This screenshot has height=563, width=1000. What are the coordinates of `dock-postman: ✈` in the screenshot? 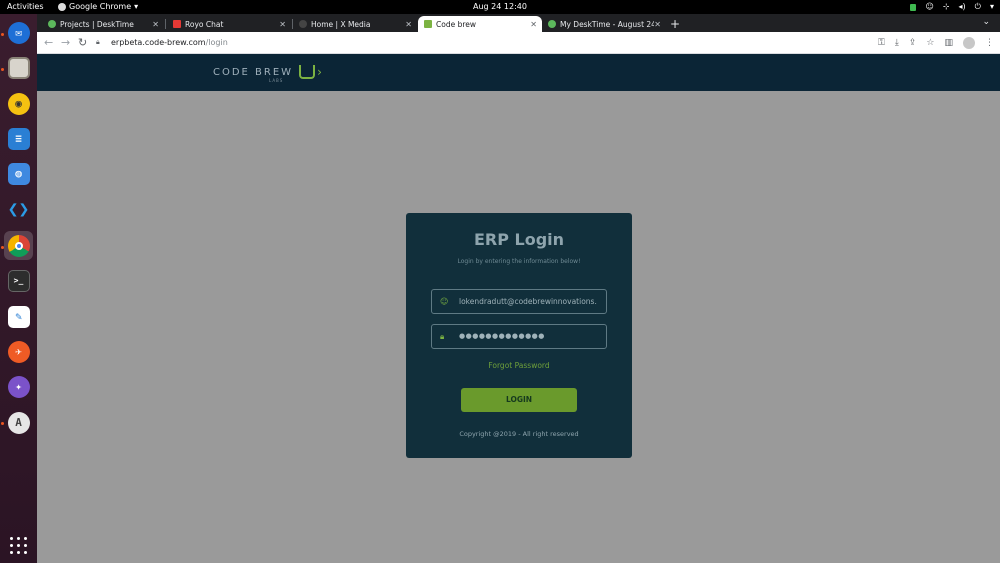 It's located at (18, 351).